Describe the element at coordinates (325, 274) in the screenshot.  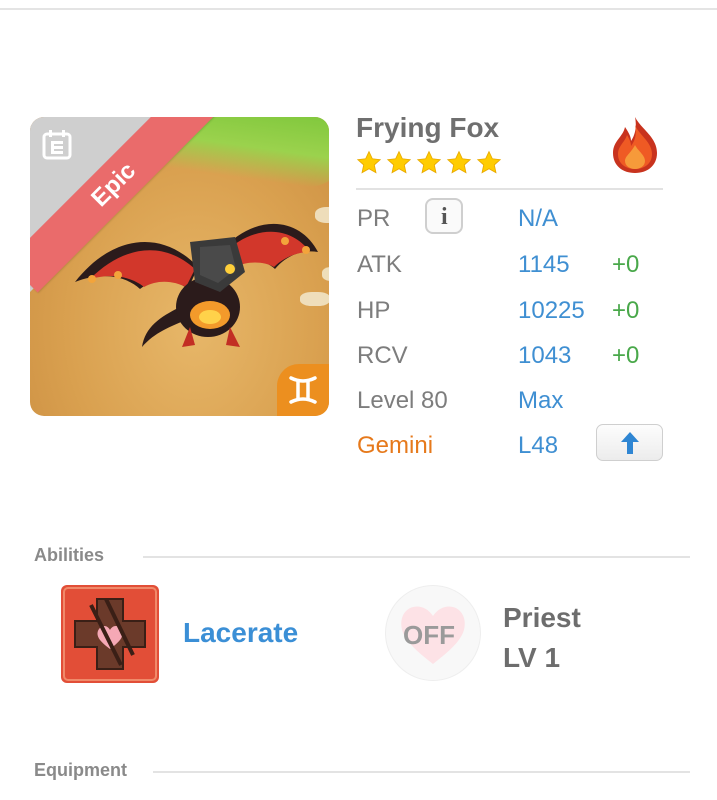
I see `stone-decoration` at that location.